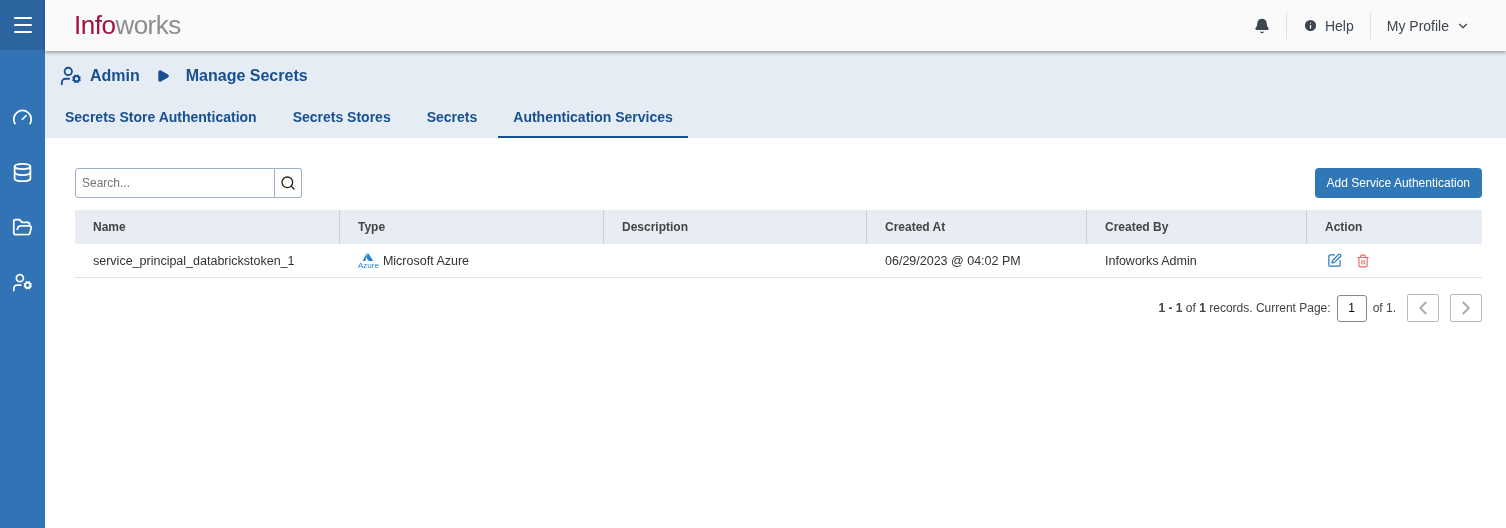 Image resolution: width=1506 pixels, height=528 pixels. I want to click on edit-button, so click(1334, 260).